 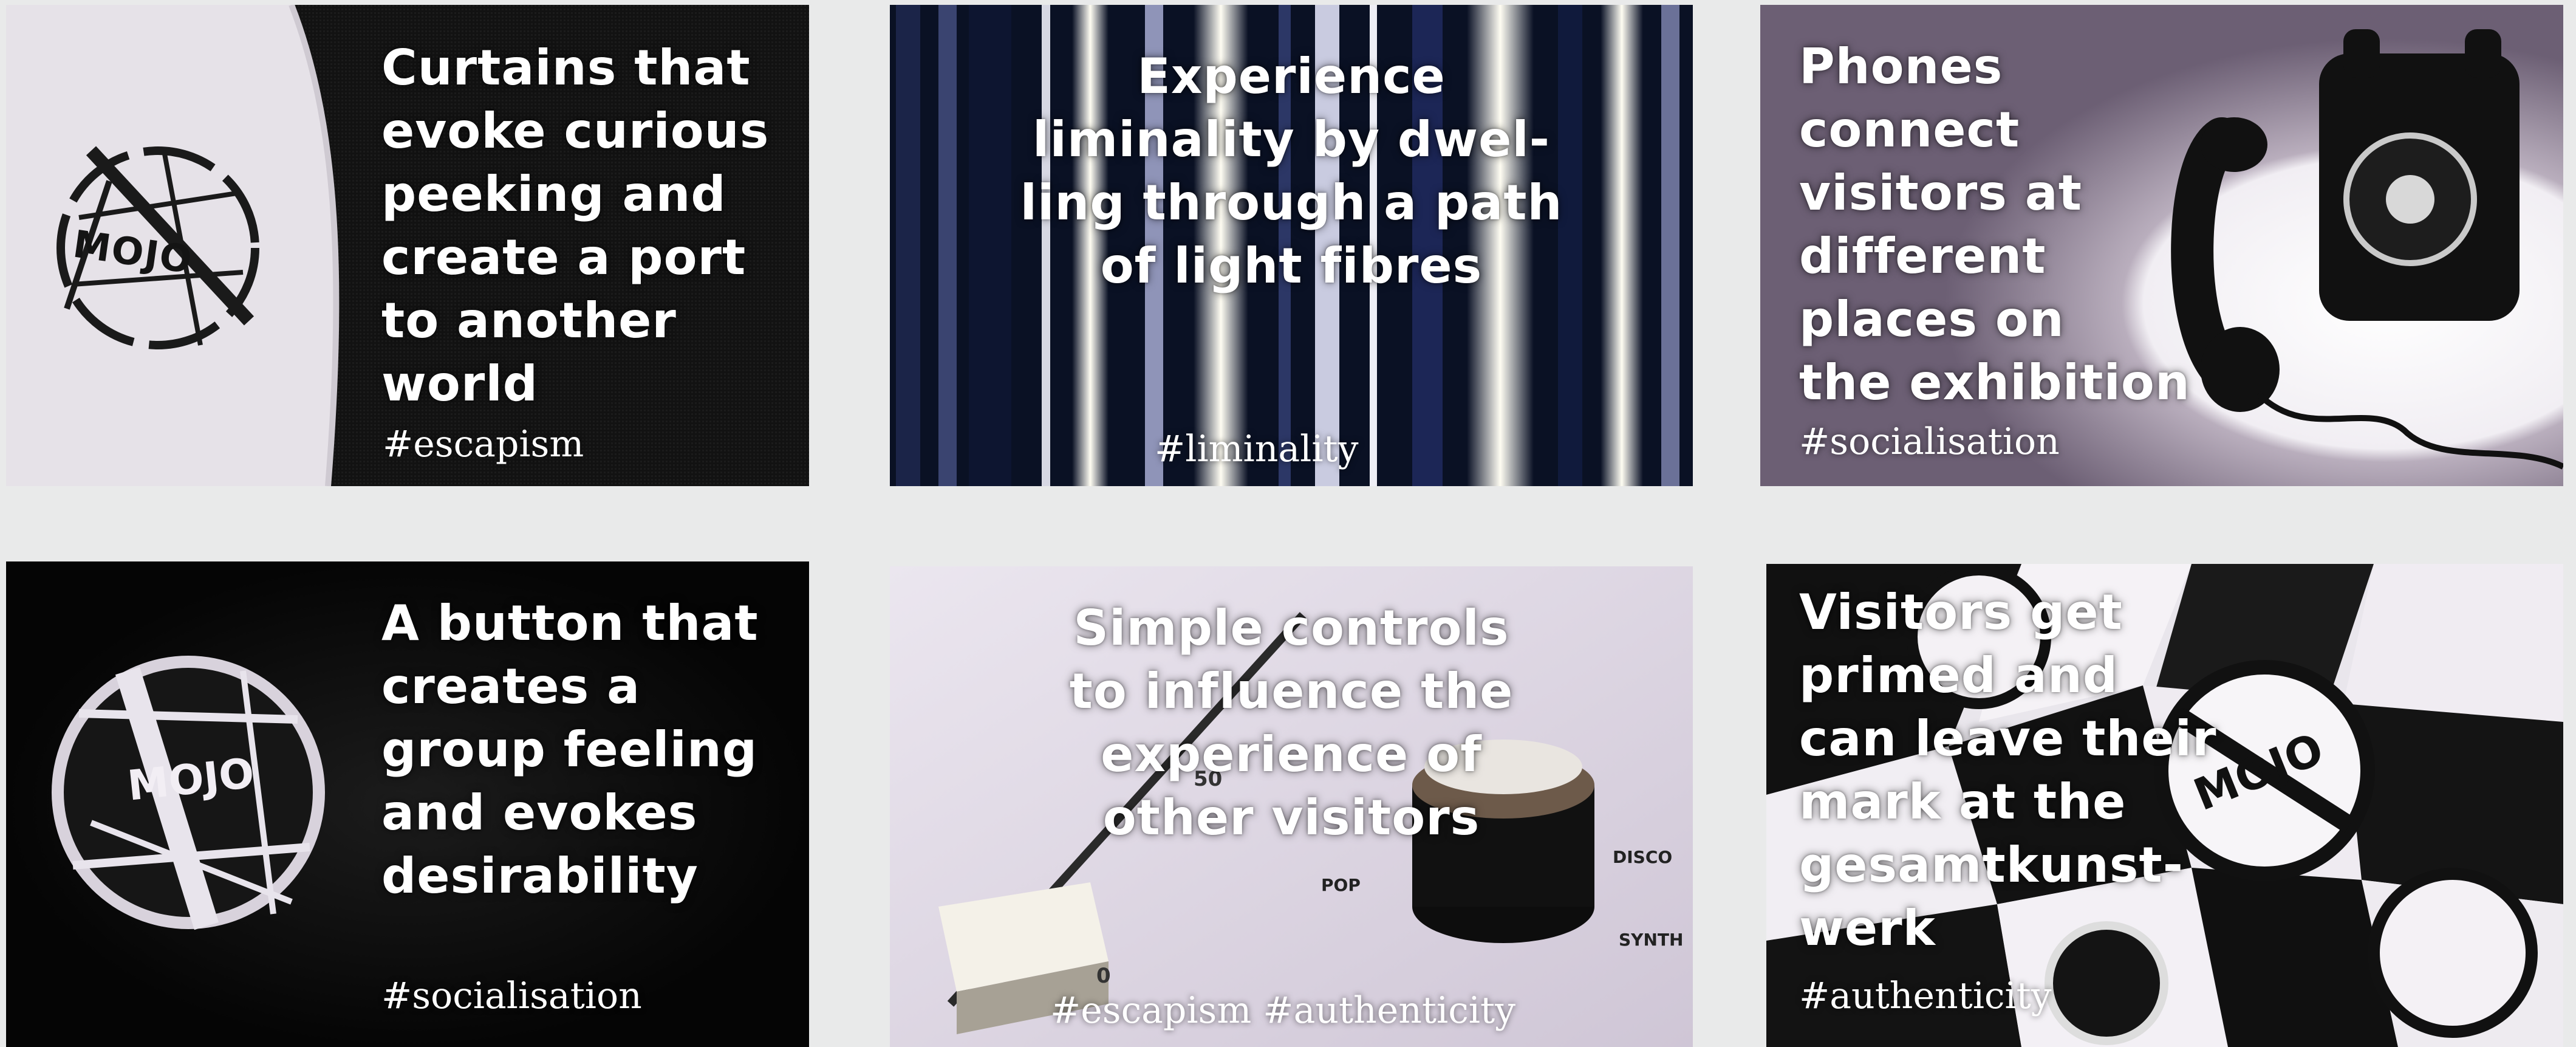 I want to click on card-hashtag: #escapism #authenticity, so click(x=1282, y=1010).